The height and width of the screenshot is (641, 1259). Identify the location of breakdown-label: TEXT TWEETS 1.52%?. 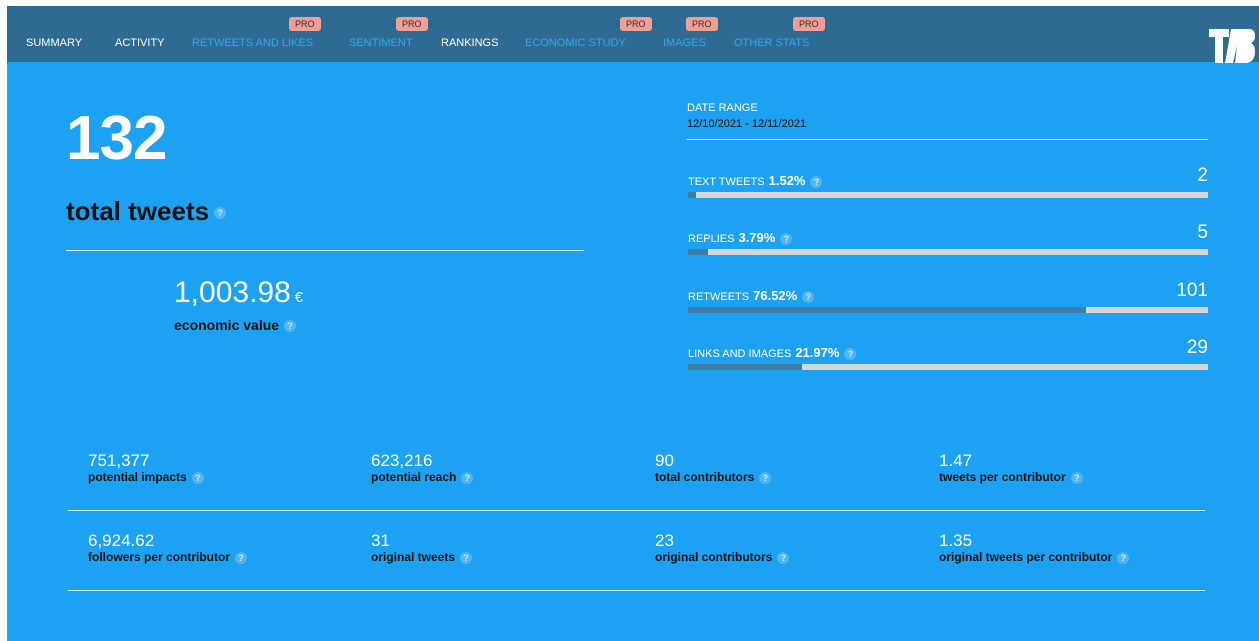
(755, 181).